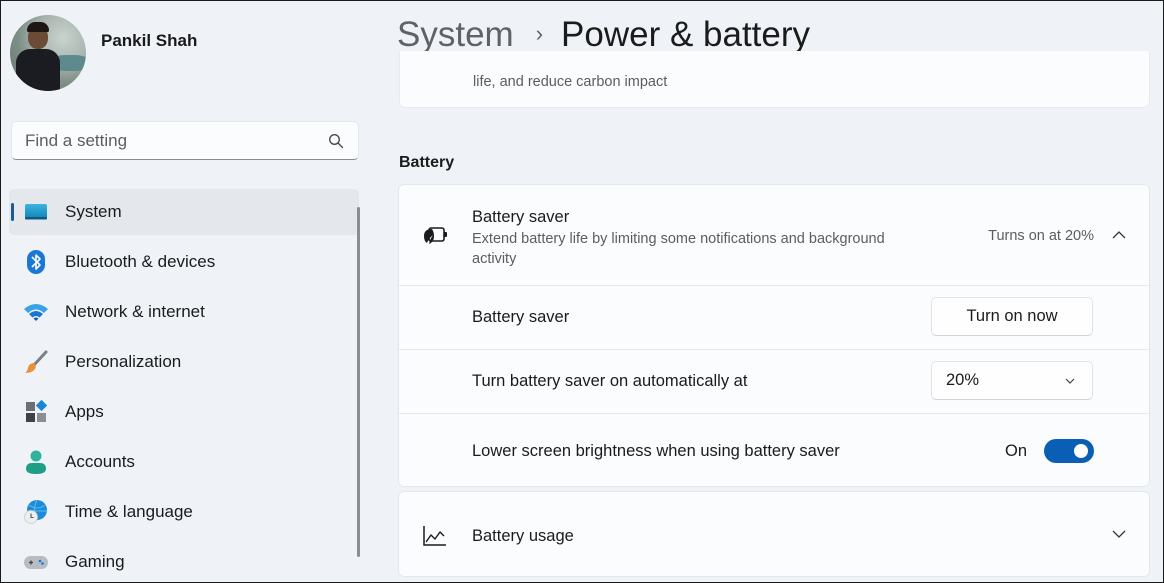  Describe the element at coordinates (358, 382) in the screenshot. I see `sidebar-scrollbar` at that location.